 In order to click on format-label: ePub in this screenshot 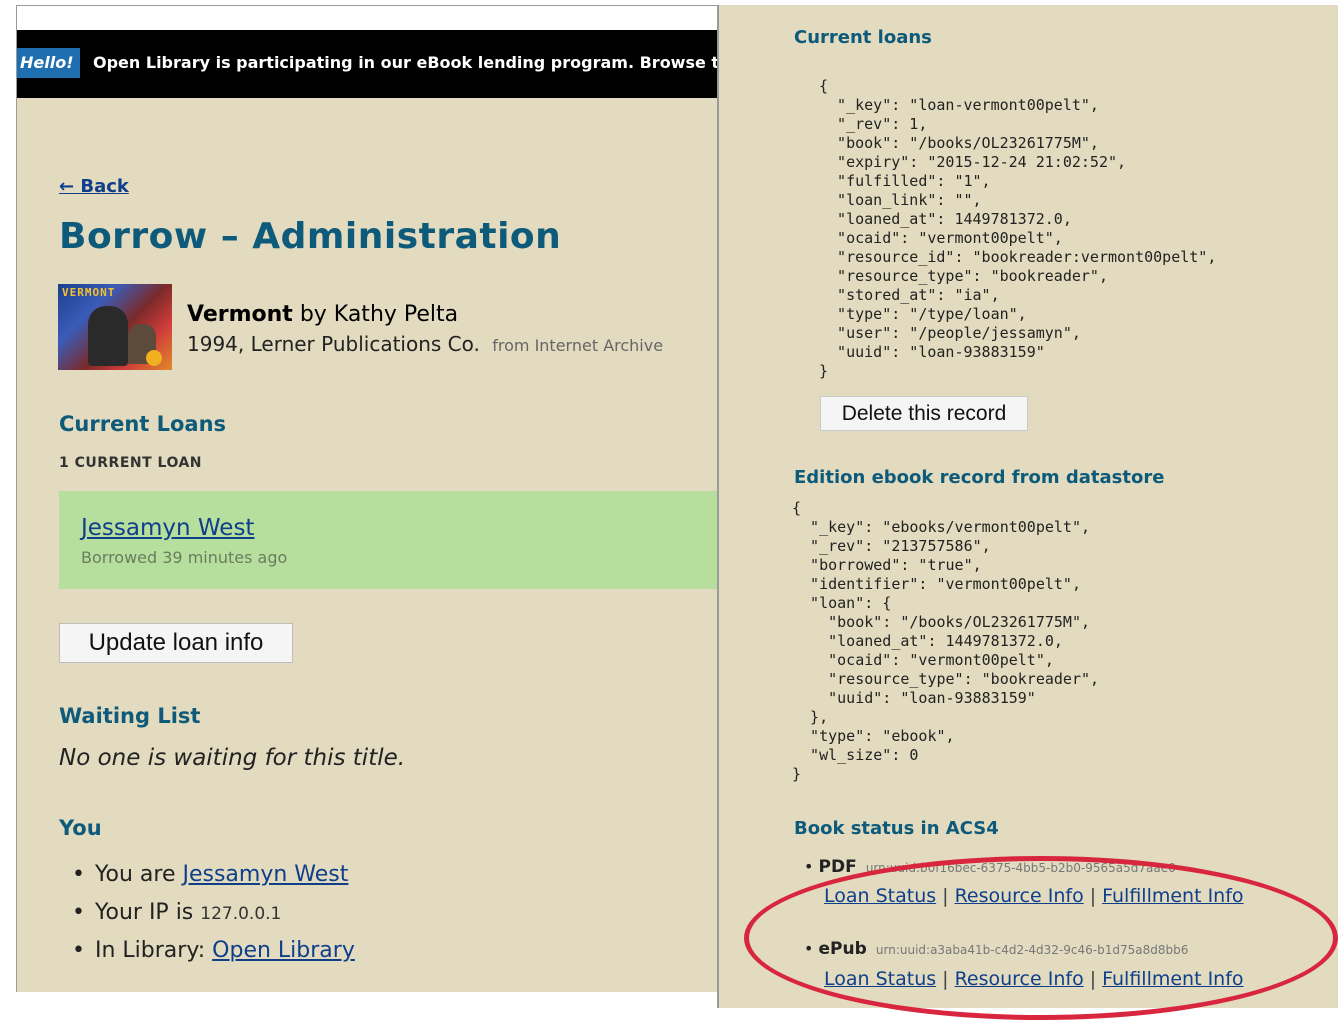, I will do `click(842, 949)`.